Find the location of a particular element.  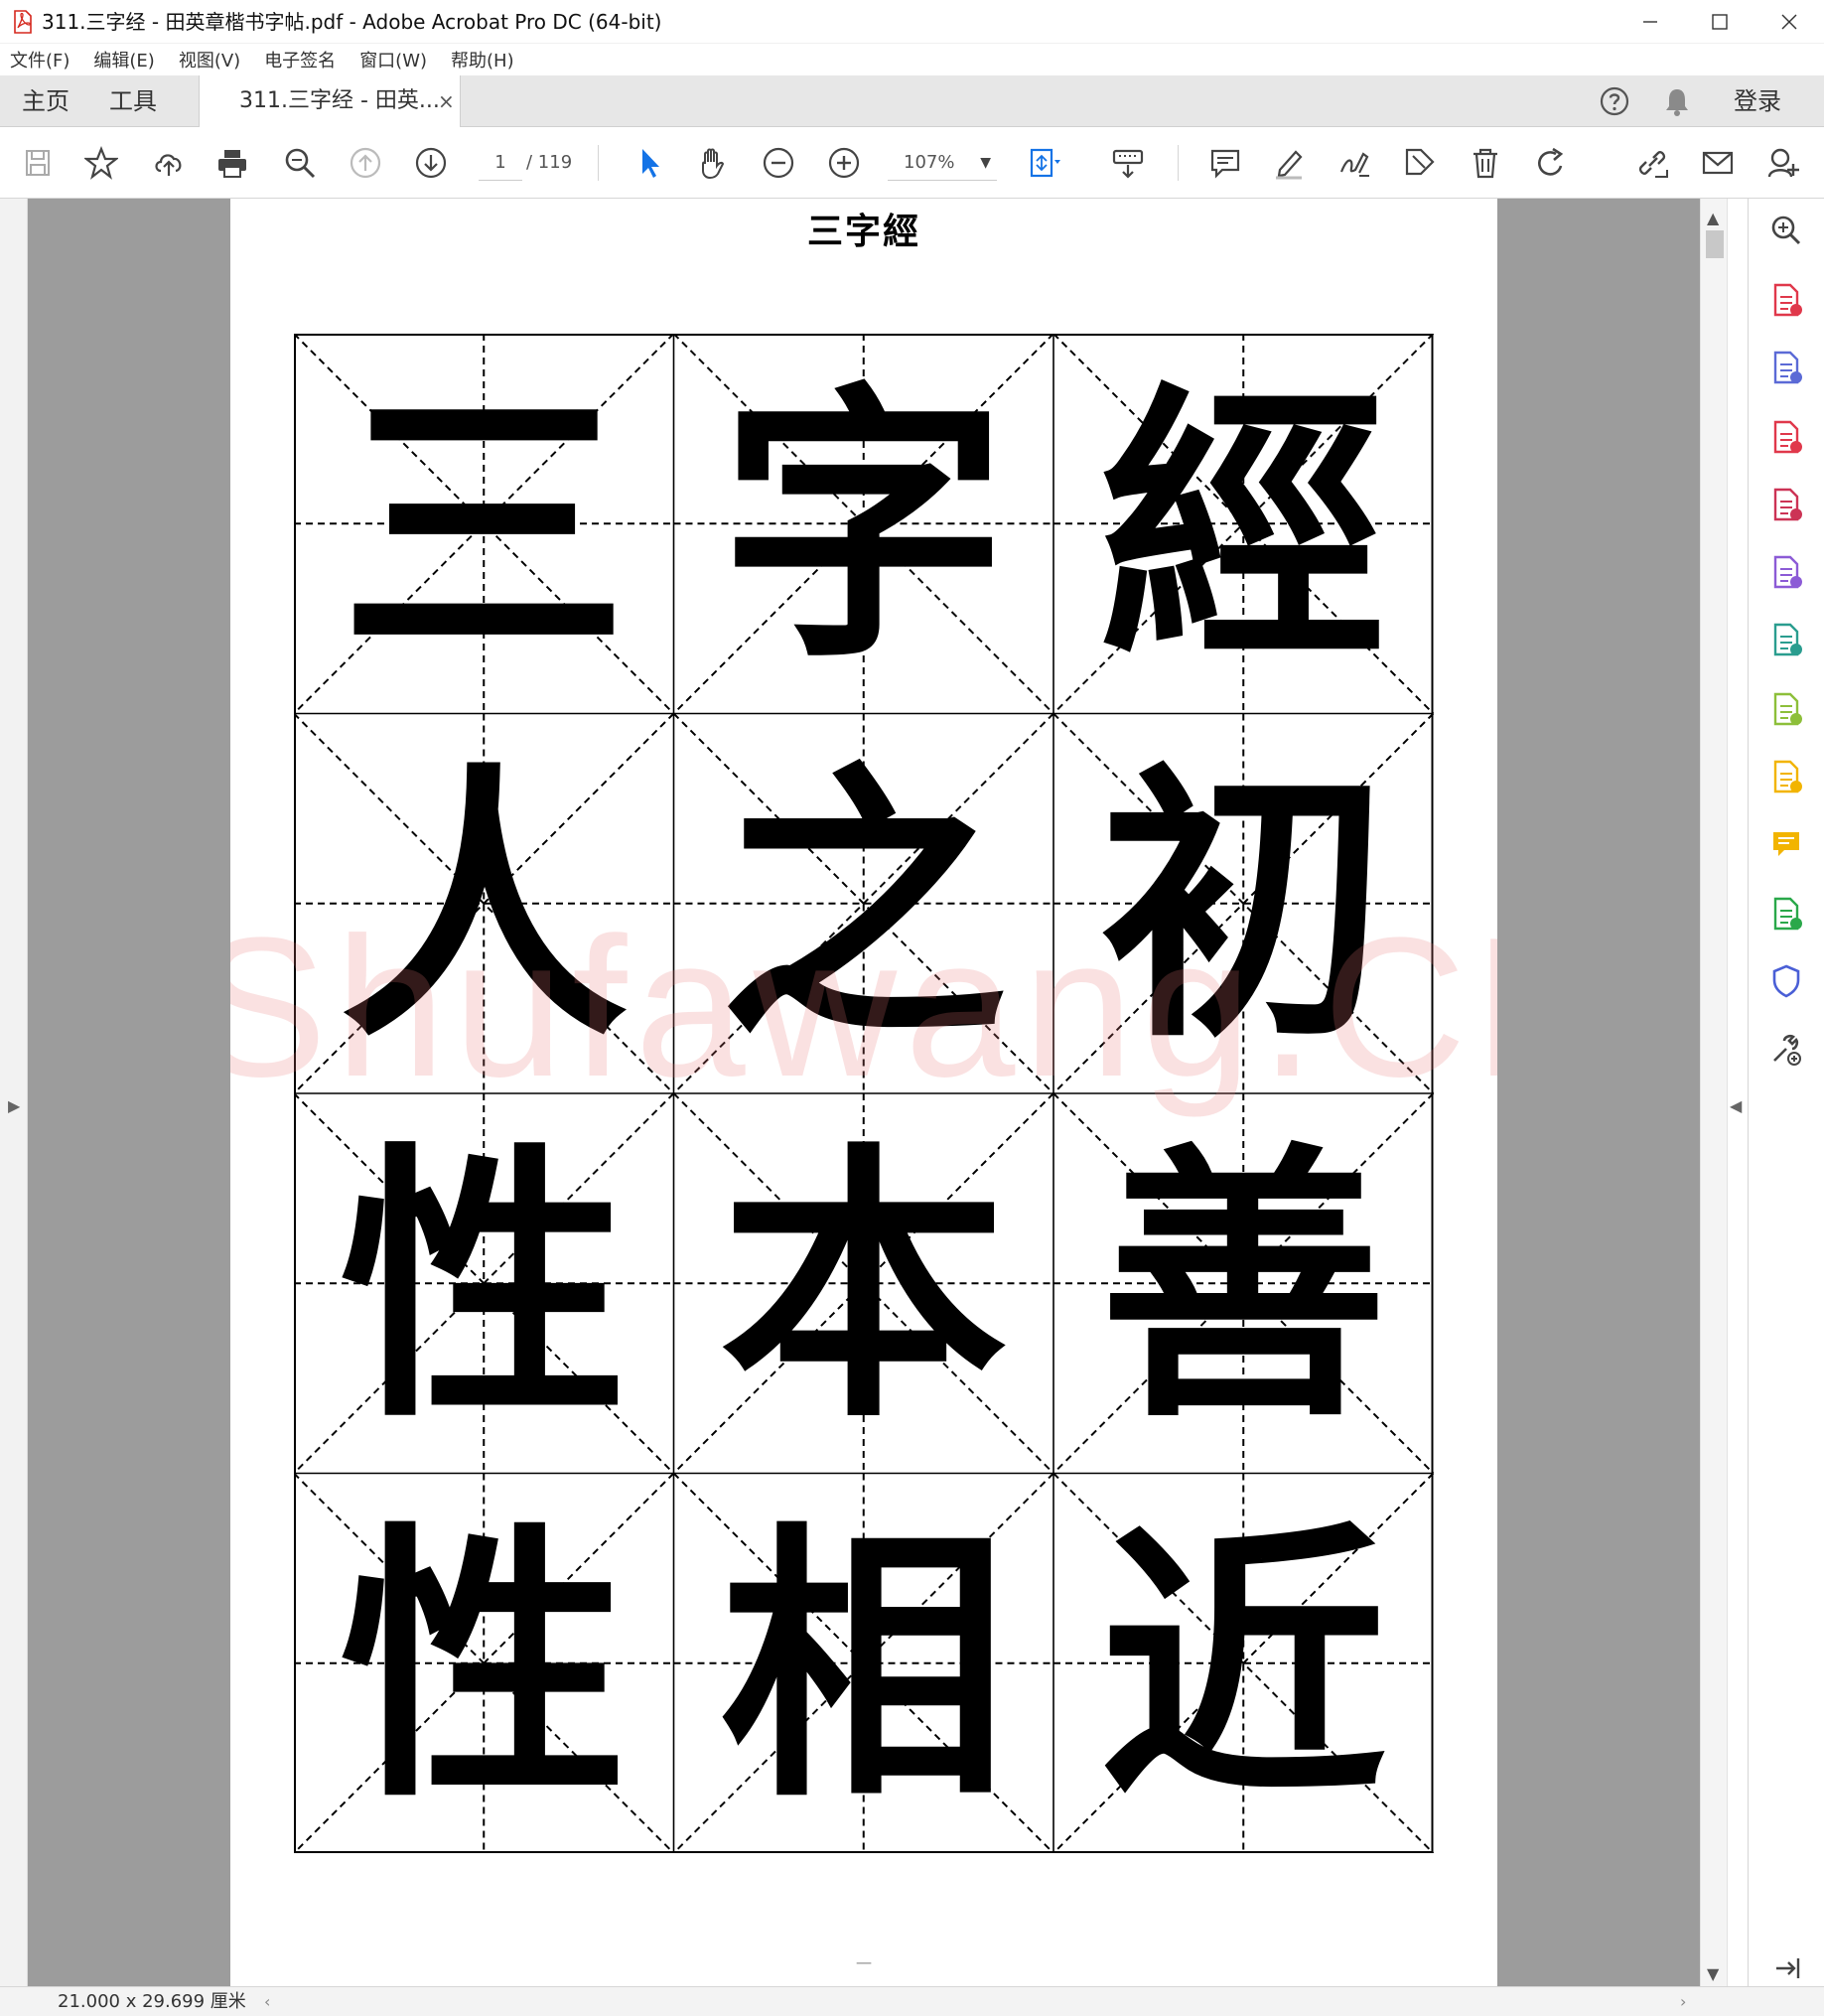

comment-tool-tool-button is located at coordinates (1786, 844).